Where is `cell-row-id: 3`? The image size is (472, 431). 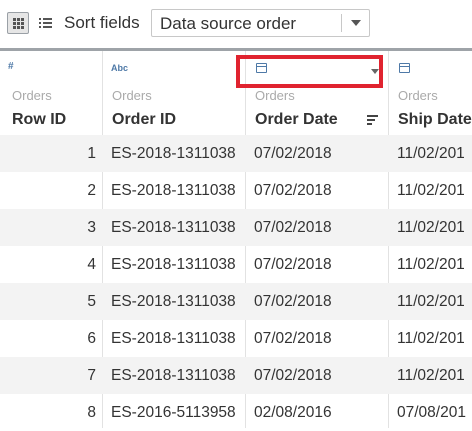
cell-row-id: 3 is located at coordinates (91, 227).